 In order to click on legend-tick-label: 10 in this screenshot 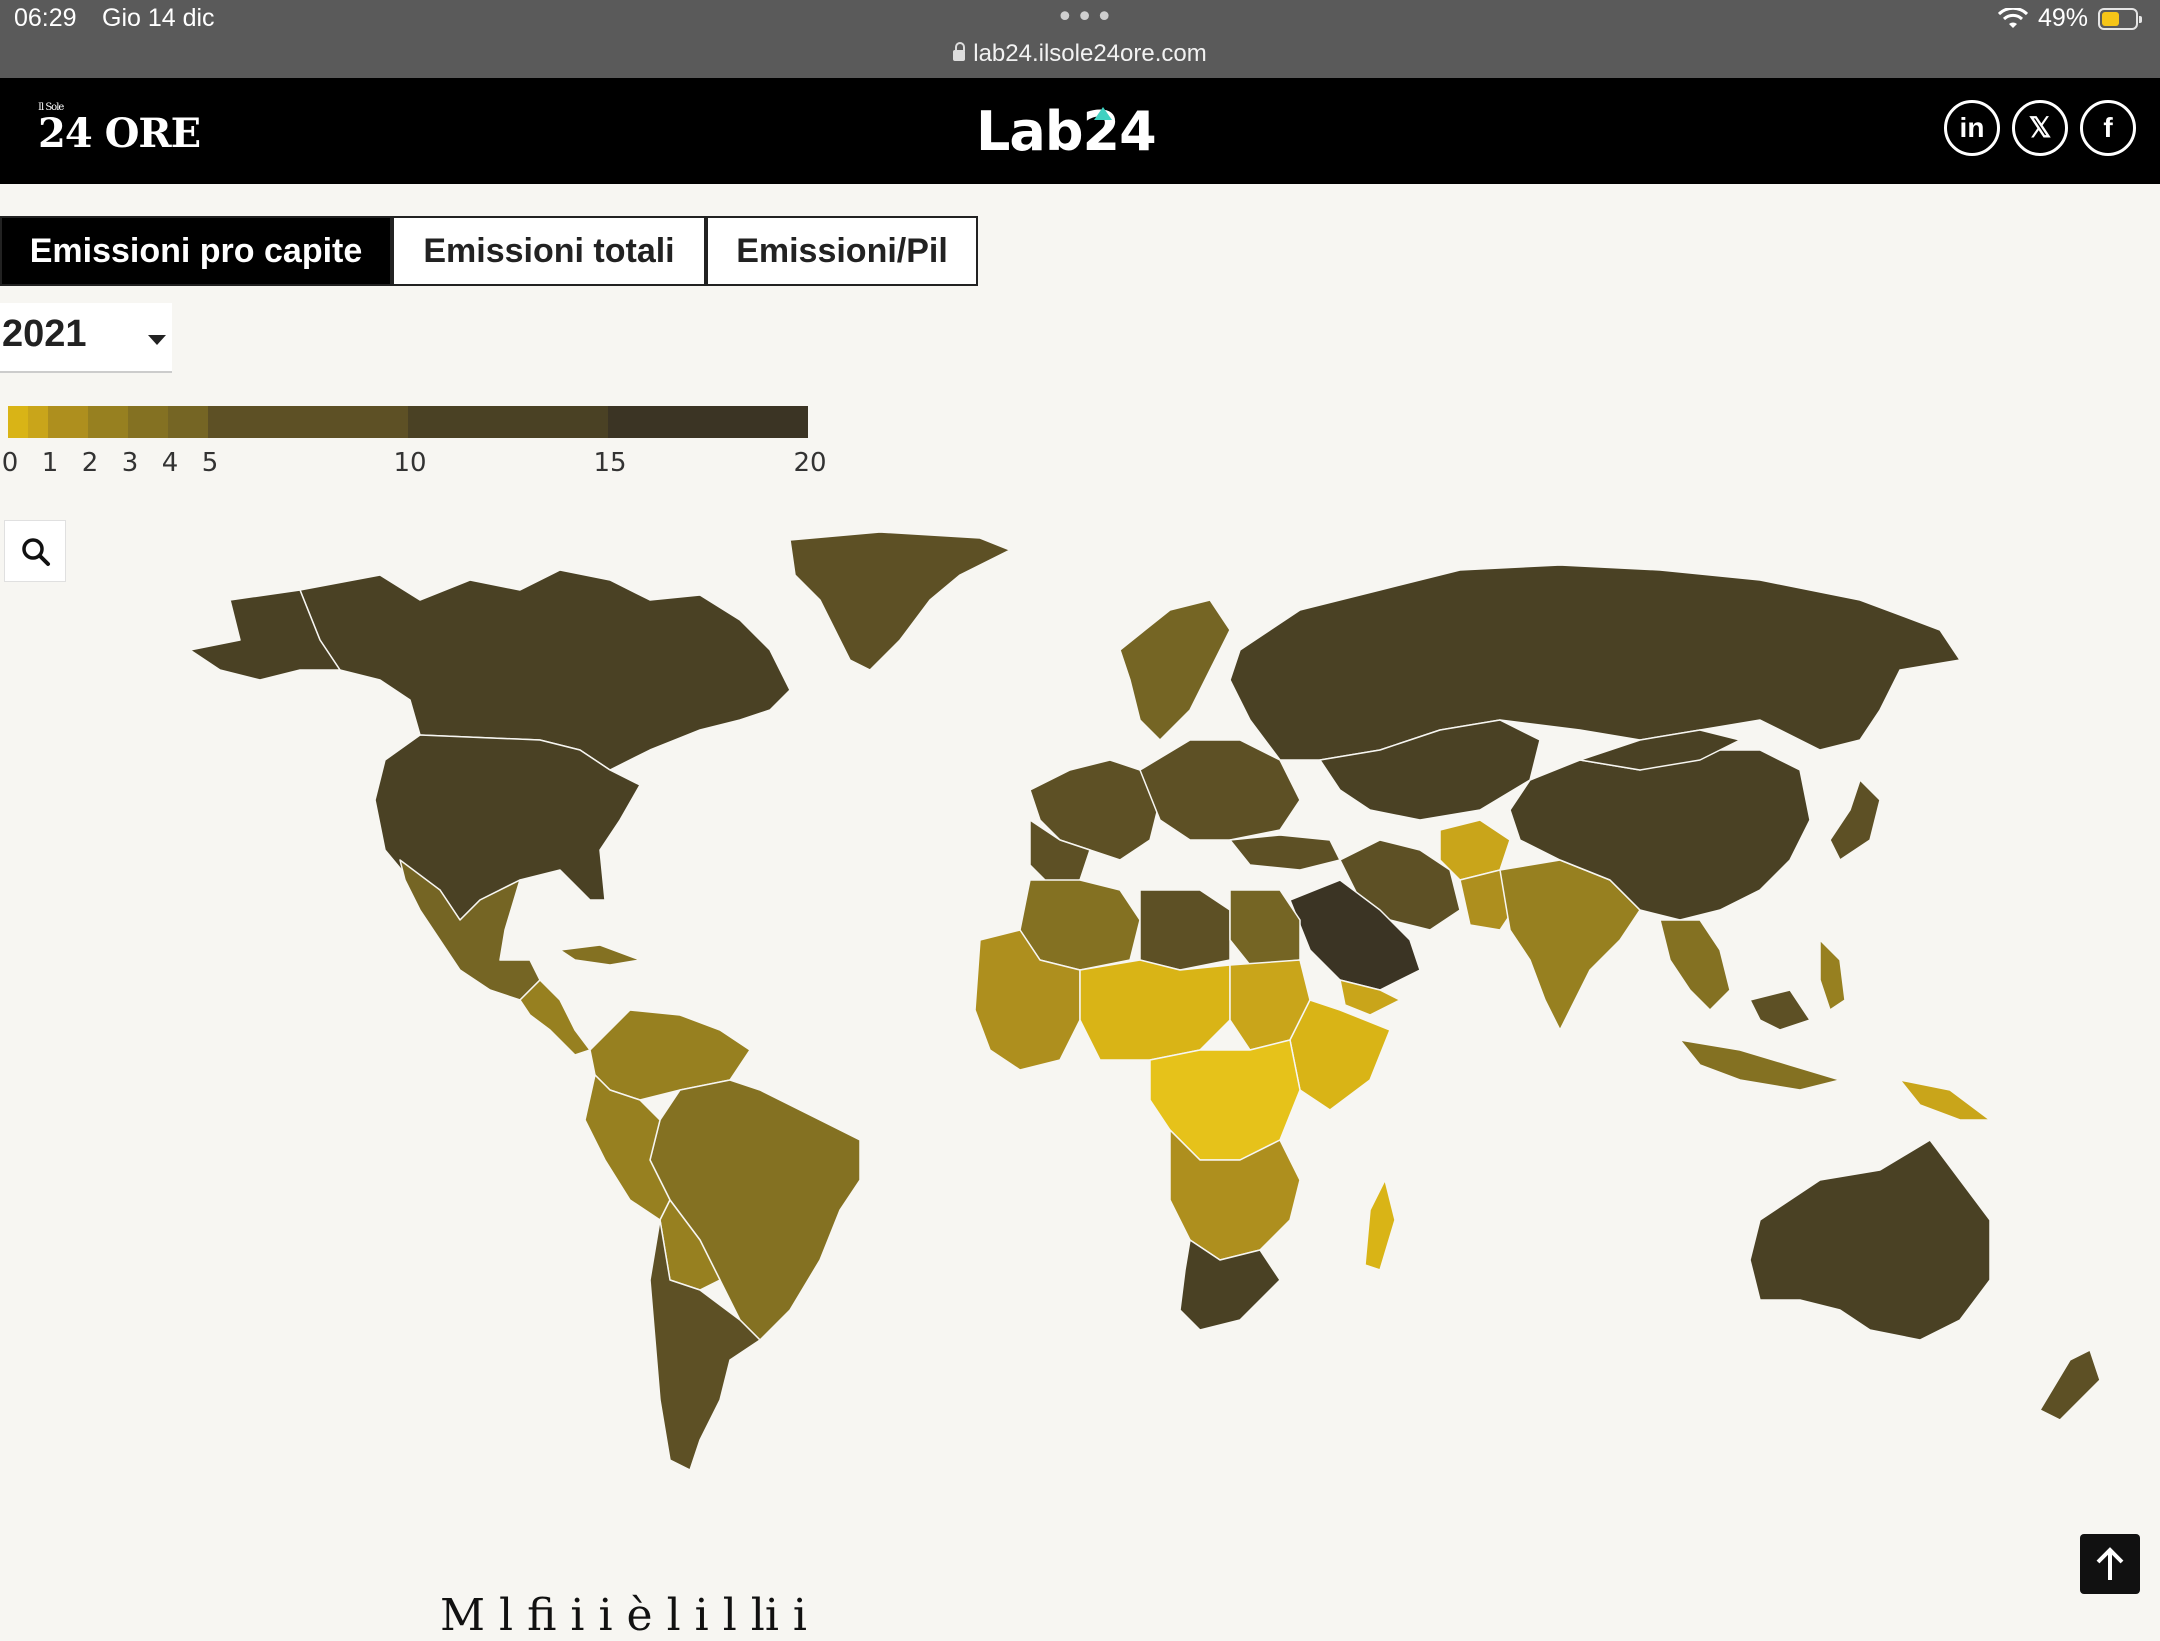, I will do `click(410, 463)`.